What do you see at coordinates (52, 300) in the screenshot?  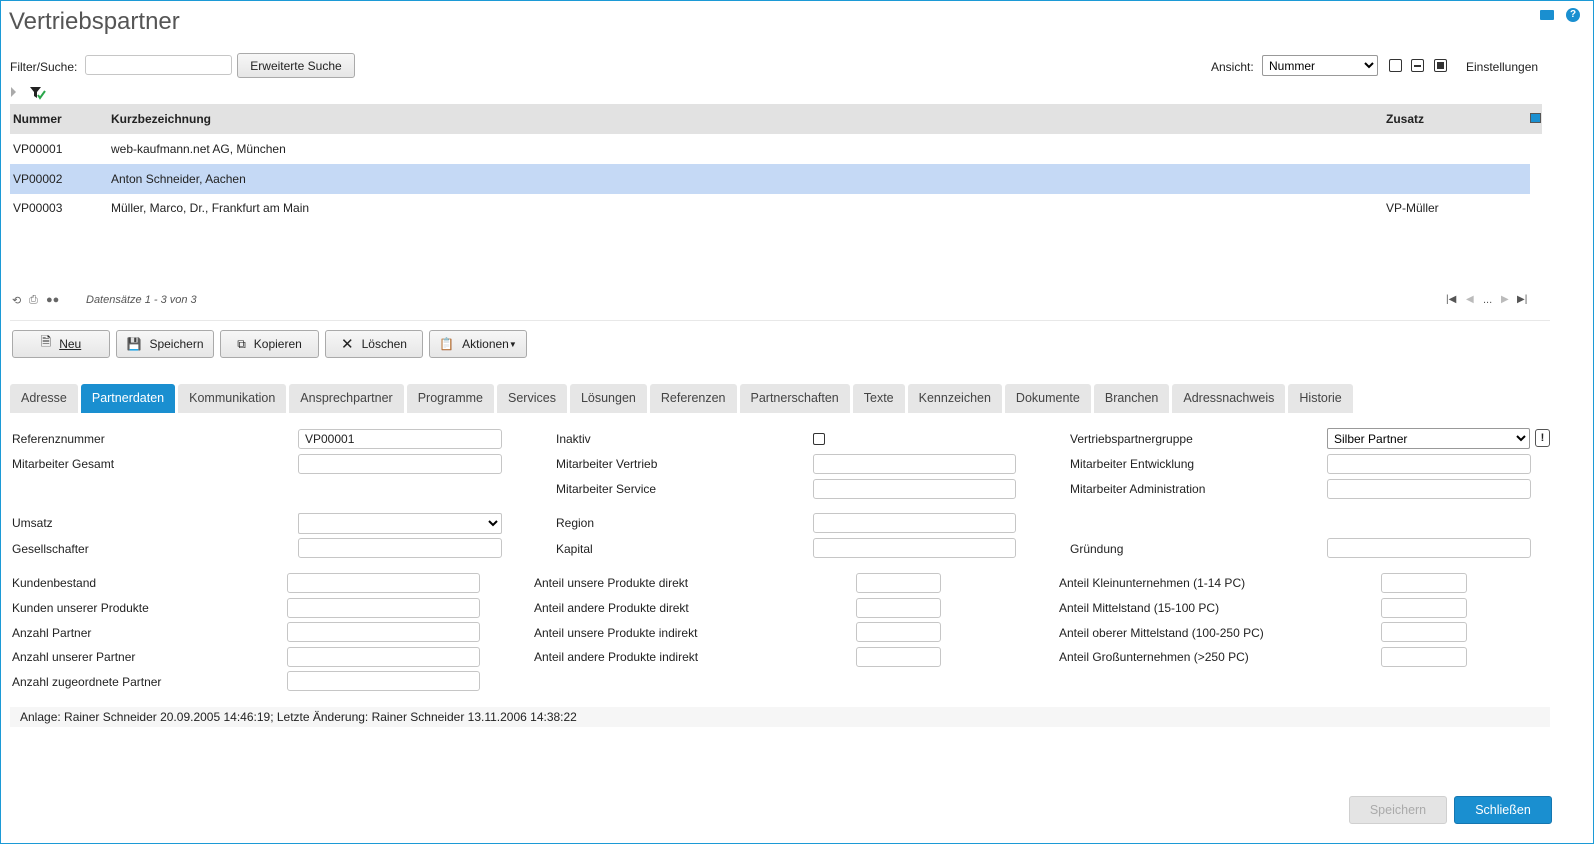 I see `export-icon: ●●` at bounding box center [52, 300].